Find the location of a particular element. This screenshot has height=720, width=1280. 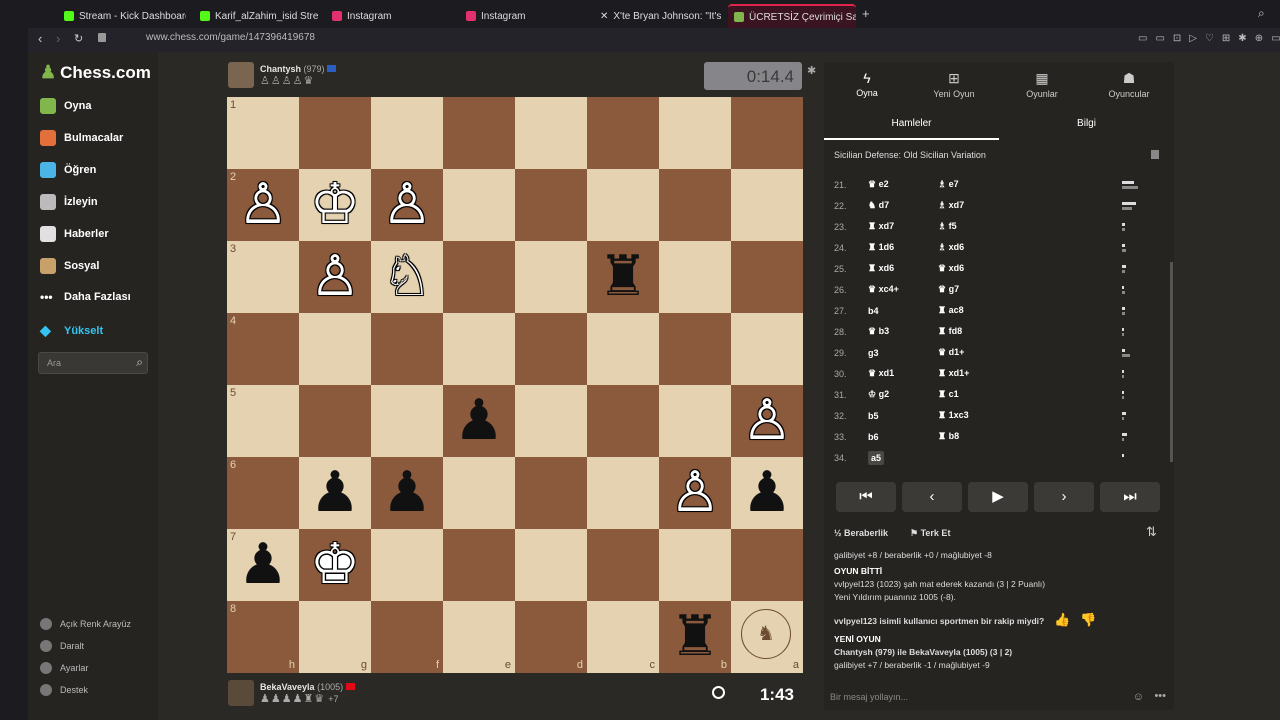

black-move: ♛ xd6 is located at coordinates (951, 268).